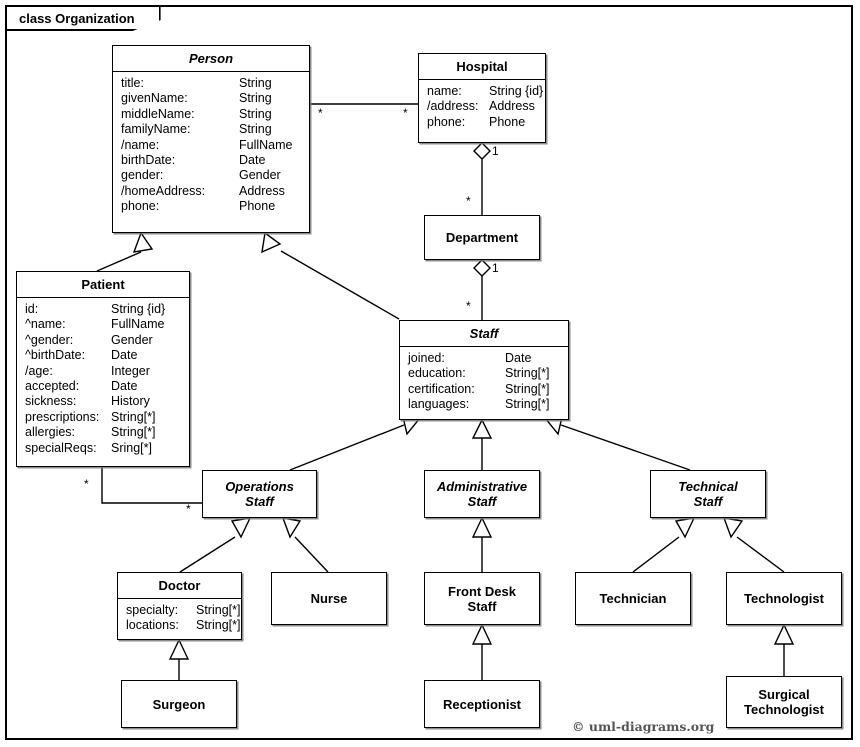  I want to click on attribute-row: prescriptions: String[*], so click(90, 416).